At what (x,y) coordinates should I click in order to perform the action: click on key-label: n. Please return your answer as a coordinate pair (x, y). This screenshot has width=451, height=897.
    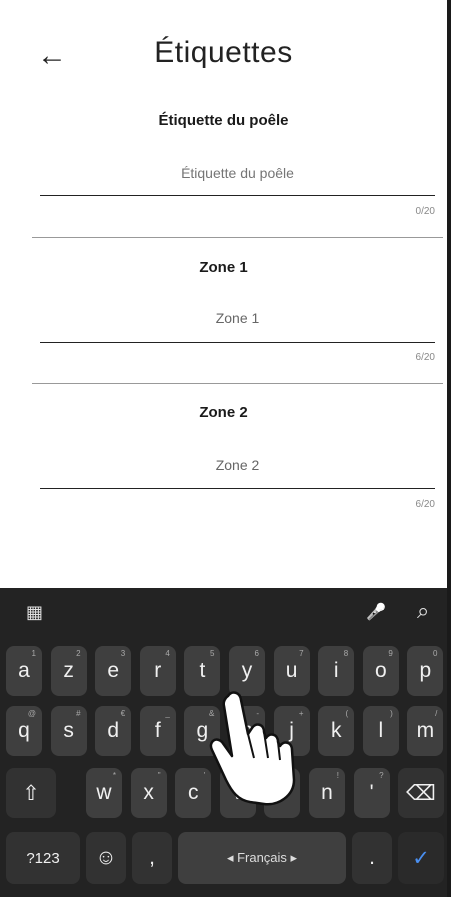
    Looking at the image, I should click on (327, 792).